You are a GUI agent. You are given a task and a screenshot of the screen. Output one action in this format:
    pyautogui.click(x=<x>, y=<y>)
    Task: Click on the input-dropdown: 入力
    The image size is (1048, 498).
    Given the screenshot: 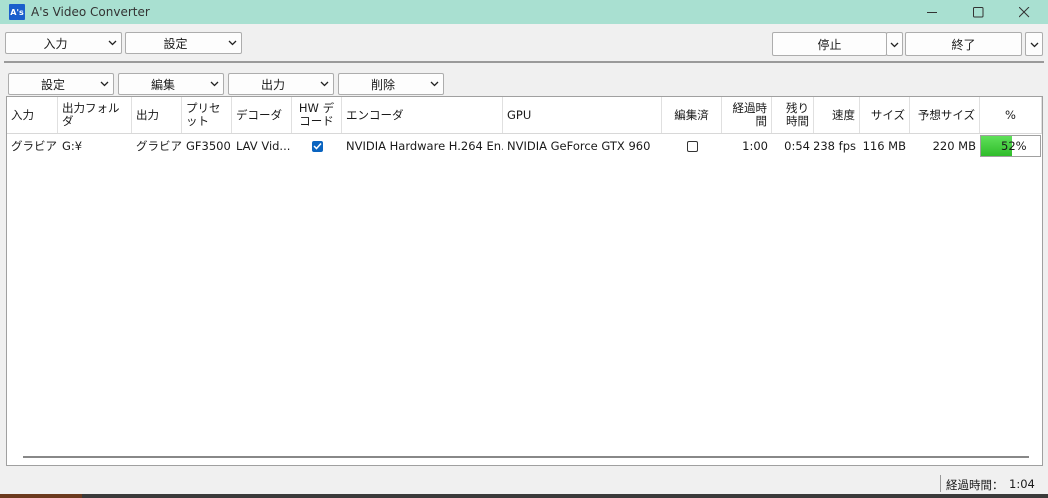 What is the action you would take?
    pyautogui.click(x=63, y=43)
    